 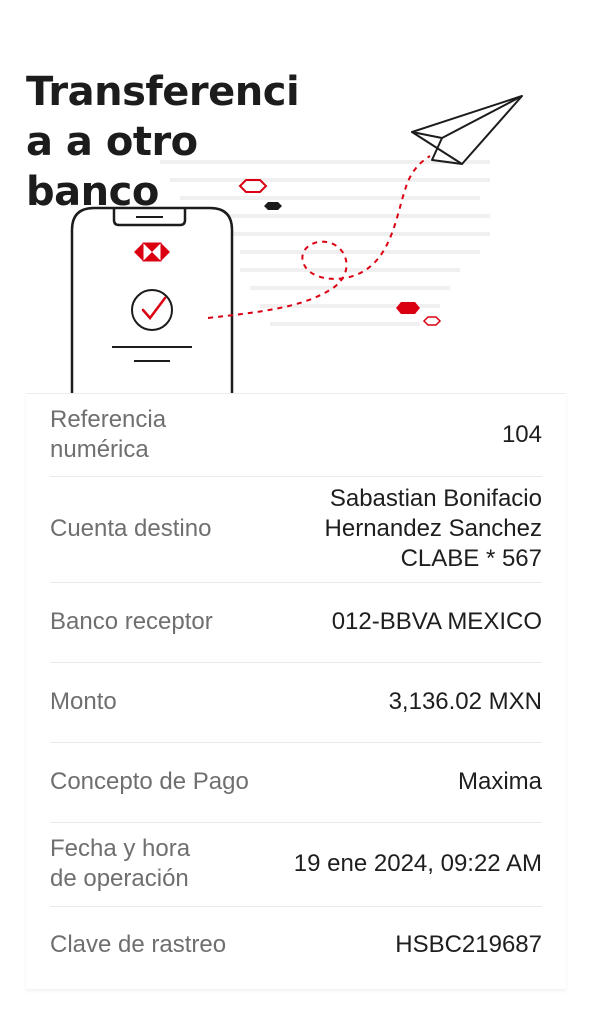 I want to click on clave-rastreo-label: Clave de rastreo, so click(x=138, y=944).